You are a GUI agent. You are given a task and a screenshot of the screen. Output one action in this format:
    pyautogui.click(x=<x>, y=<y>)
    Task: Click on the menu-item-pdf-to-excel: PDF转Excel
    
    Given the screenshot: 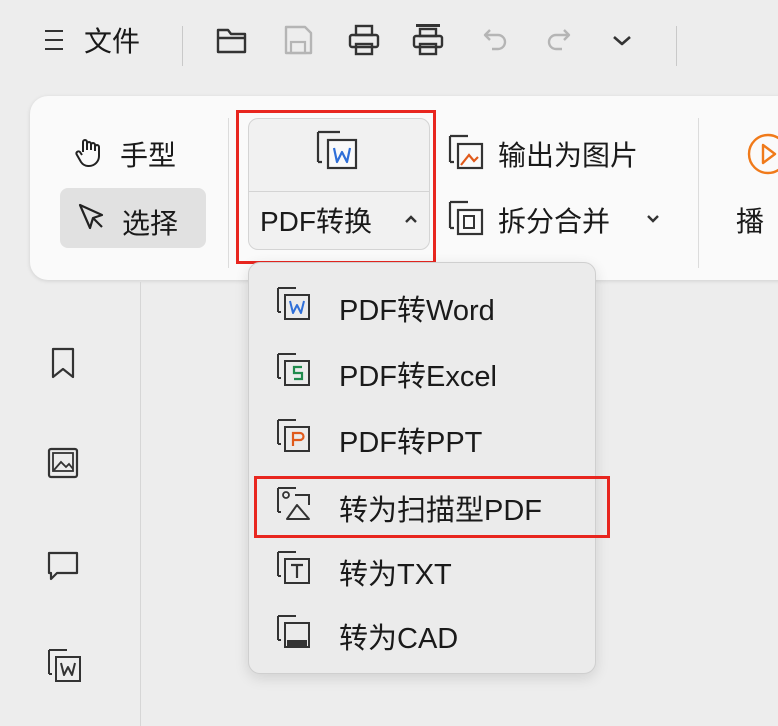 What is the action you would take?
    pyautogui.click(x=422, y=370)
    